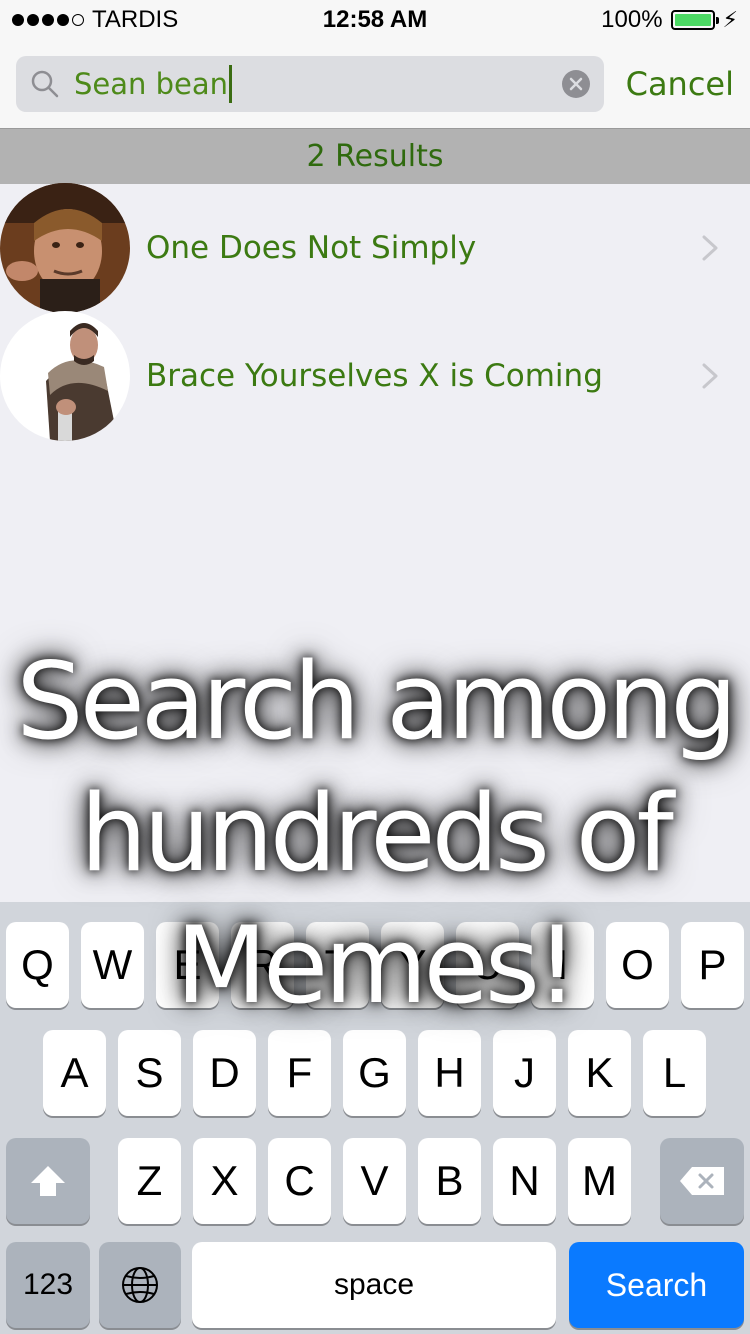 The width and height of the screenshot is (750, 1334). I want to click on key-g: G, so click(374, 1073).